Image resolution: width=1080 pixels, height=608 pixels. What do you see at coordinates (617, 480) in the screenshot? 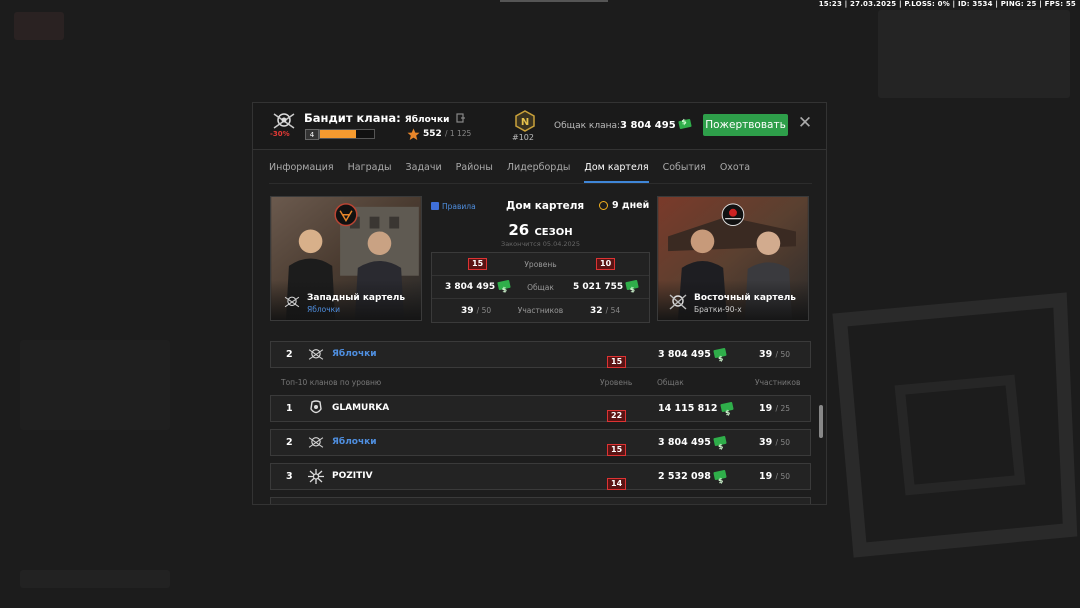
I see `row-level: 14` at bounding box center [617, 480].